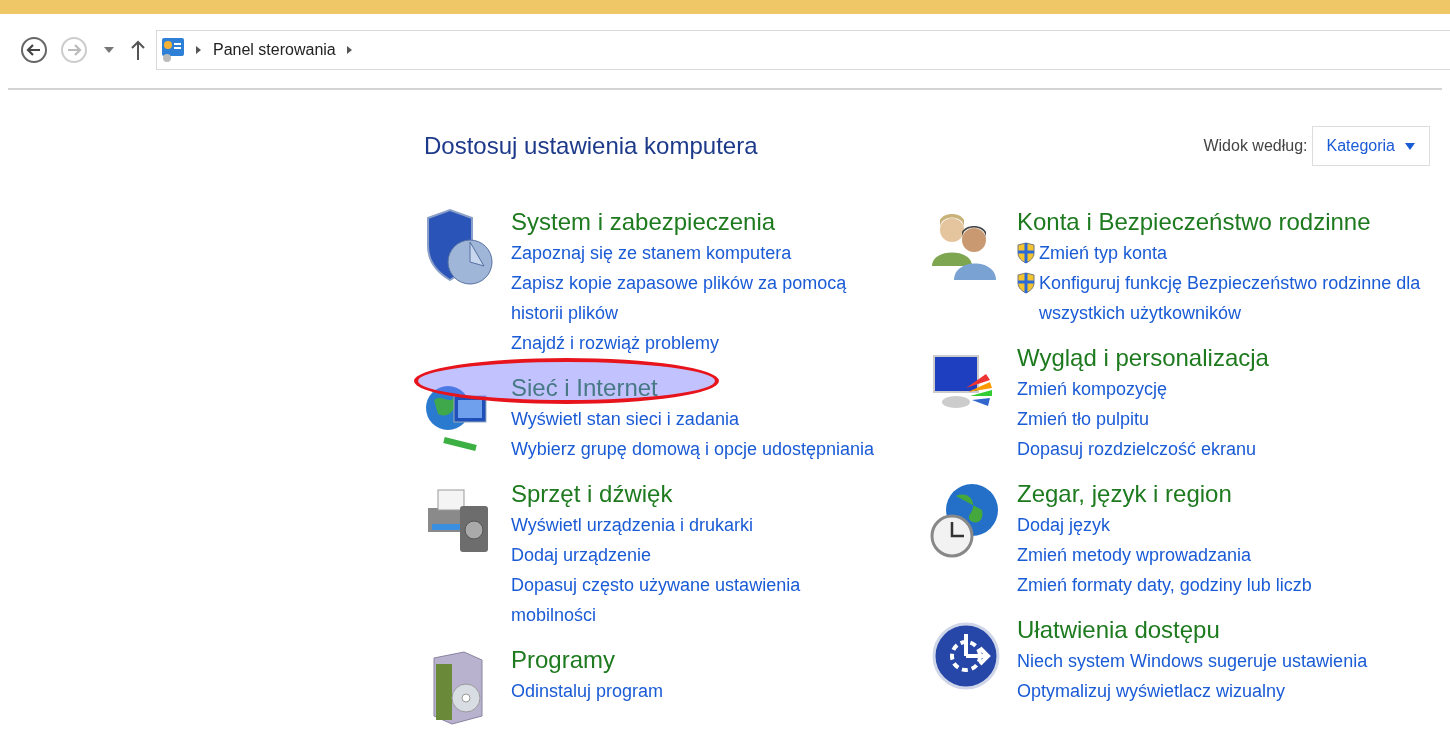 The image size is (1450, 747). What do you see at coordinates (34, 50) in the screenshot?
I see `back-button-icon` at bounding box center [34, 50].